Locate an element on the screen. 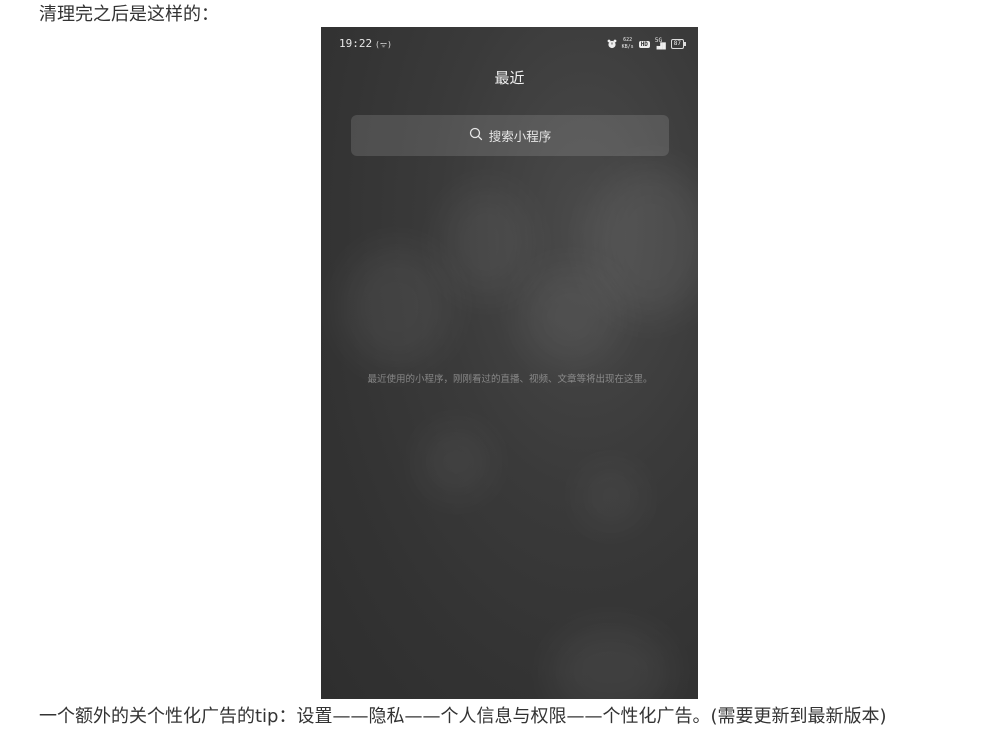  empty-state-message: 最近使用的小程序，刚刚看过的直播、视频、文章等将出现在这里。 is located at coordinates (510, 379).